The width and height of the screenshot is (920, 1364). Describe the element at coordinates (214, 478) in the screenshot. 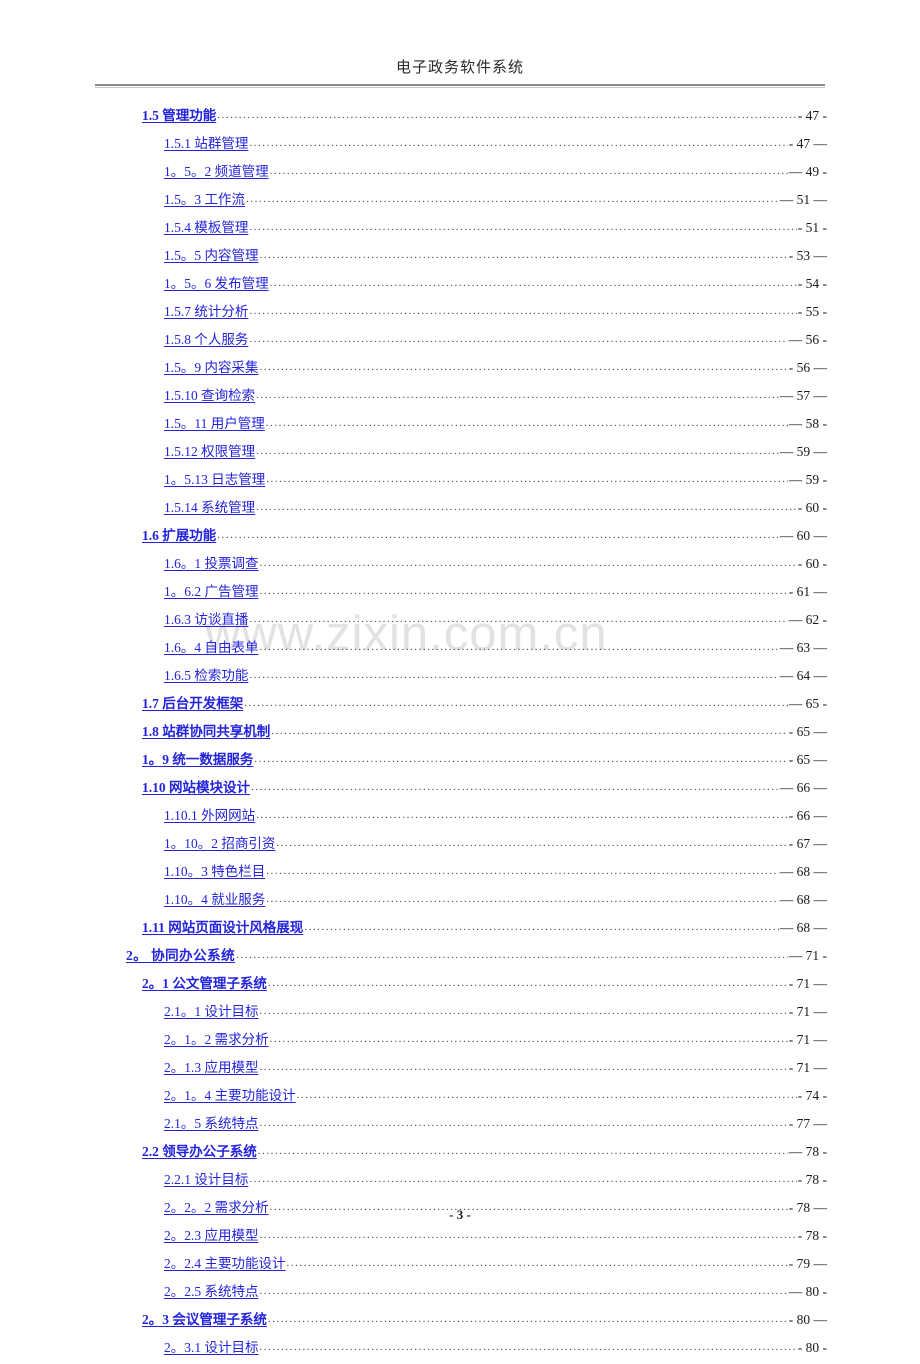

I see `toc-entry-label: 1。5.13 日志管理` at that location.